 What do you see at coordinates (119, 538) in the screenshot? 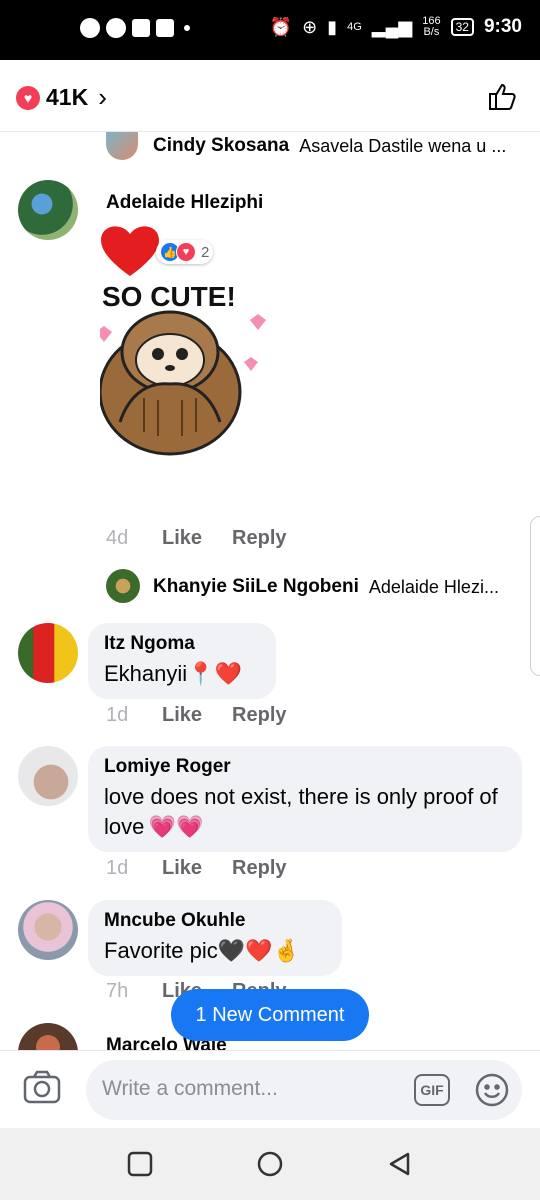
I see `comment-time: 4d` at bounding box center [119, 538].